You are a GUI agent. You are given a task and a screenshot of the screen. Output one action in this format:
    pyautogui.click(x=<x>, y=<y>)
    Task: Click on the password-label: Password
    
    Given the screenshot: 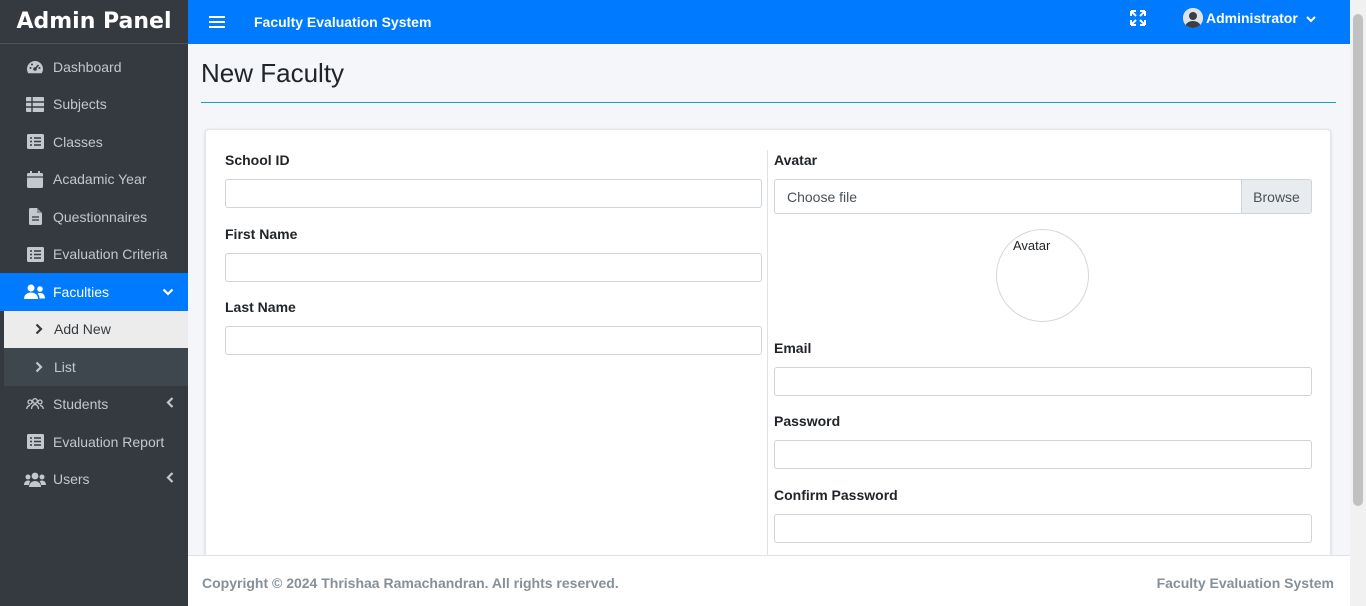 What is the action you would take?
    pyautogui.click(x=807, y=421)
    